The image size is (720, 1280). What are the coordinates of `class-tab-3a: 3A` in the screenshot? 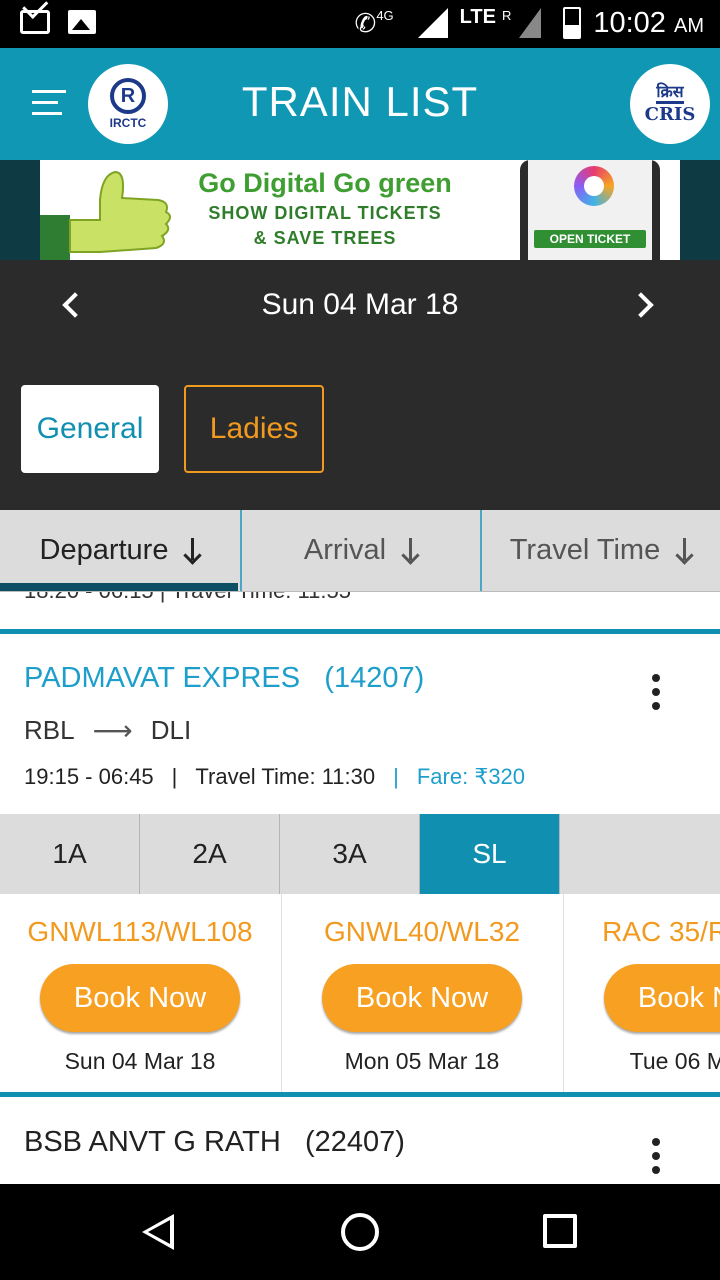 It's located at (350, 854).